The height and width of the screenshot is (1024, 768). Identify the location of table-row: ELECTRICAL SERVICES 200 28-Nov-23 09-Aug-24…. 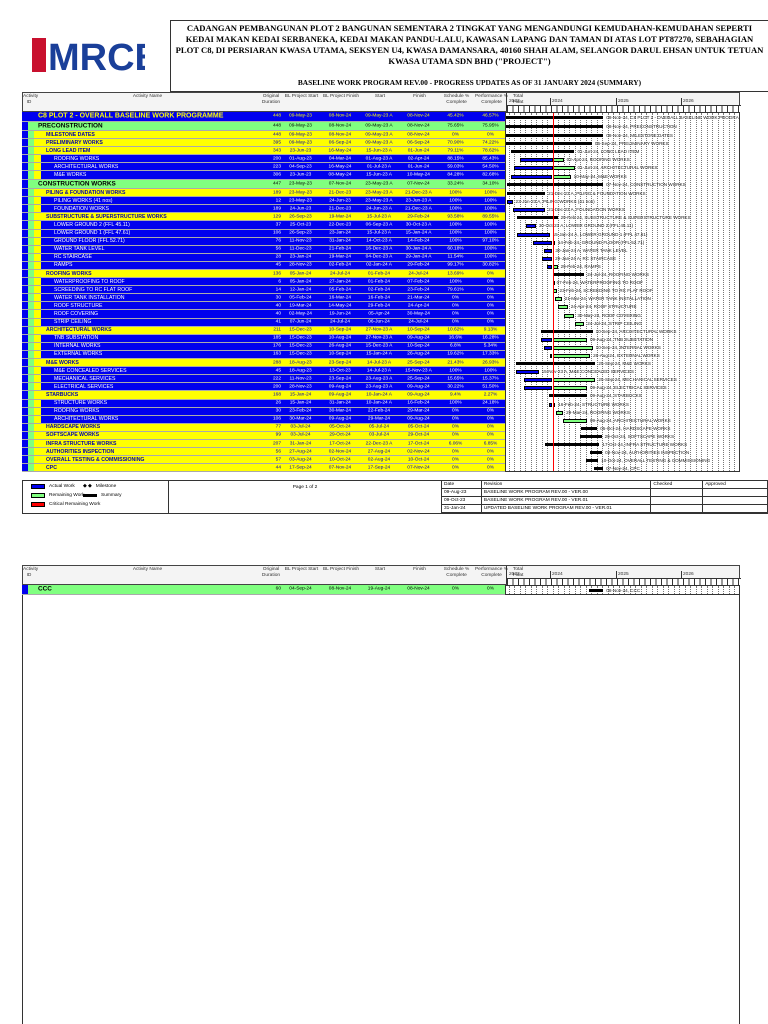
(273, 387).